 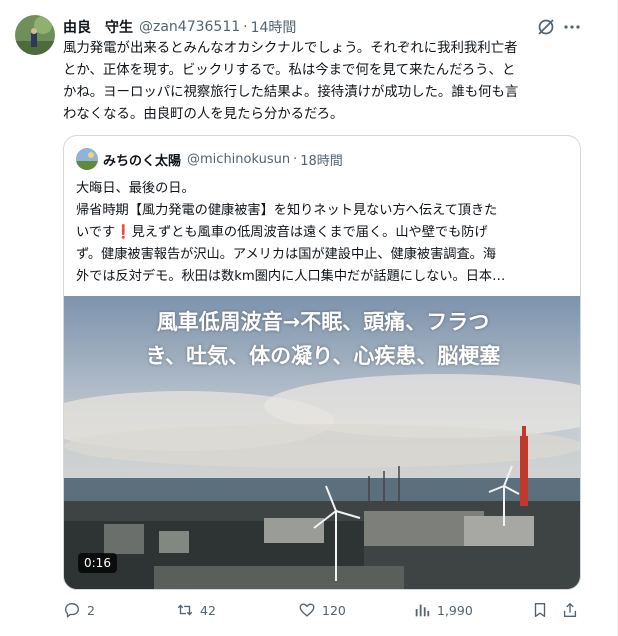 I want to click on reply-icon, so click(x=72, y=610).